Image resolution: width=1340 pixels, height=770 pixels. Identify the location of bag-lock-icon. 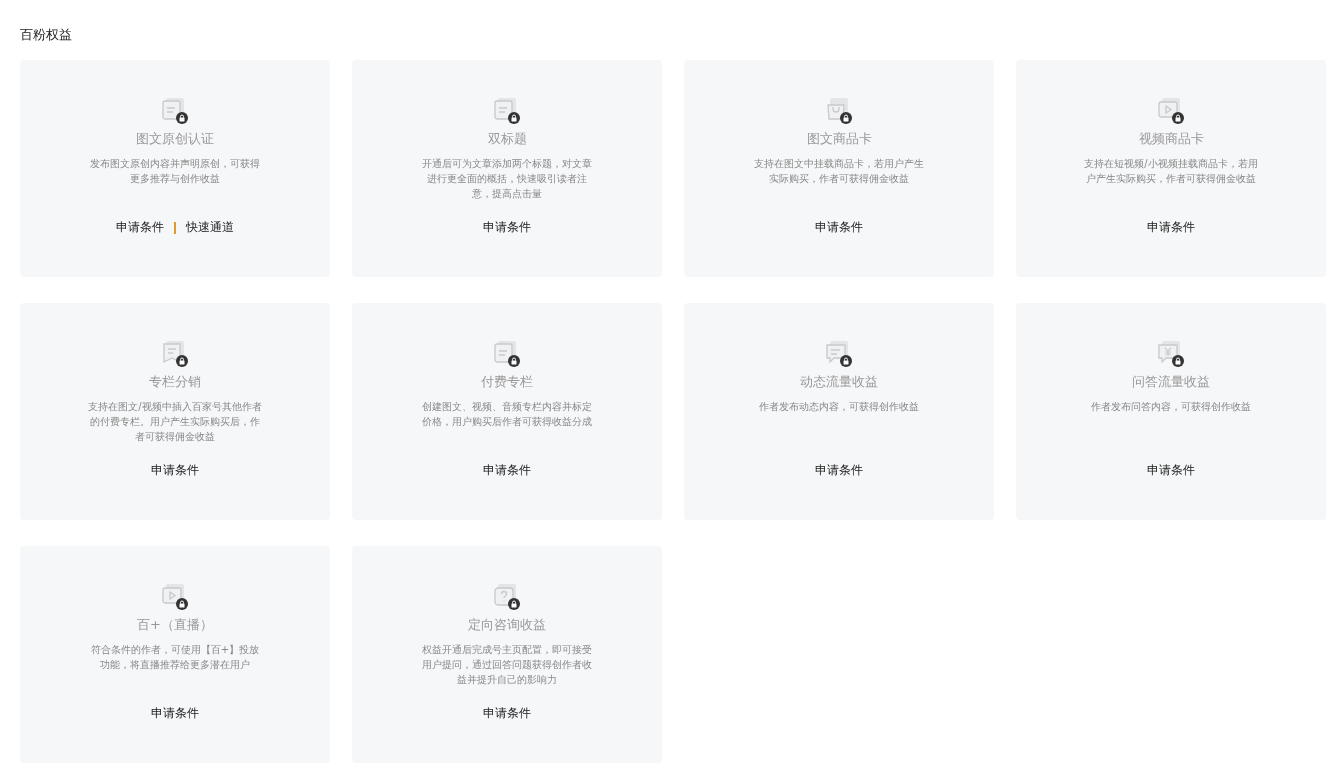
(839, 111).